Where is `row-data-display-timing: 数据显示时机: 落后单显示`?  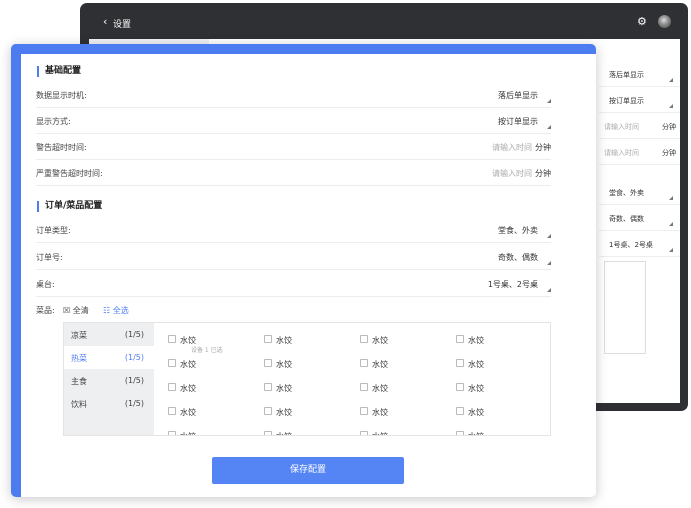
row-data-display-timing: 数据显示时机: 落后单显示 is located at coordinates (293, 95).